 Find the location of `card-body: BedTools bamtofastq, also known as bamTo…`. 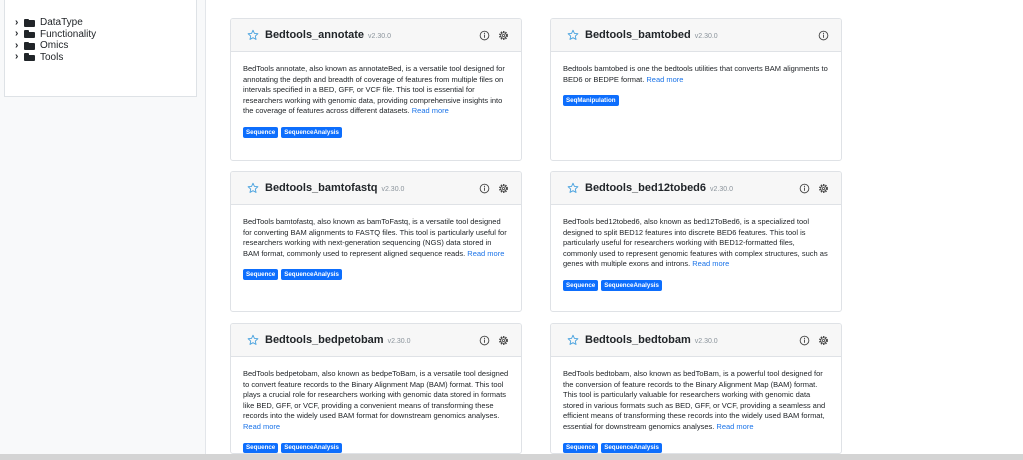

card-body: BedTools bamtofastq, also known as bamTo… is located at coordinates (376, 242).